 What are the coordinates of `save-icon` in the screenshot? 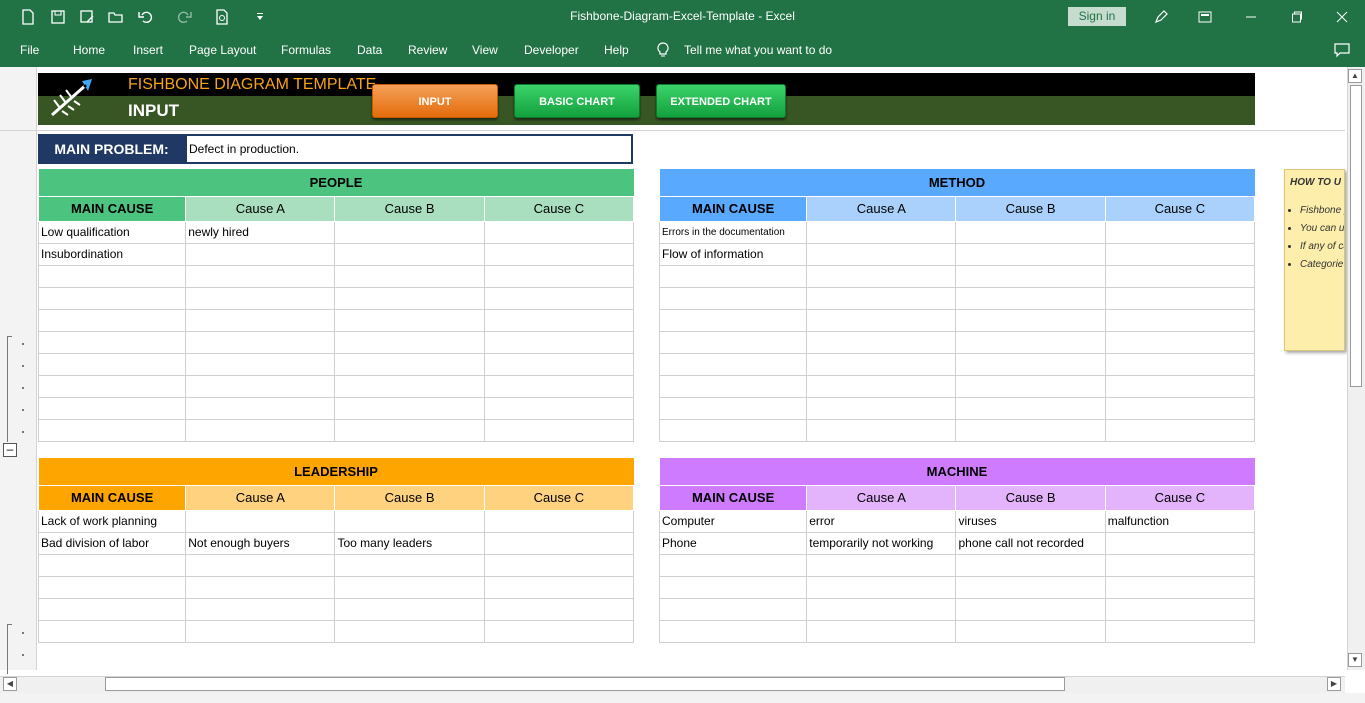 It's located at (58, 17).